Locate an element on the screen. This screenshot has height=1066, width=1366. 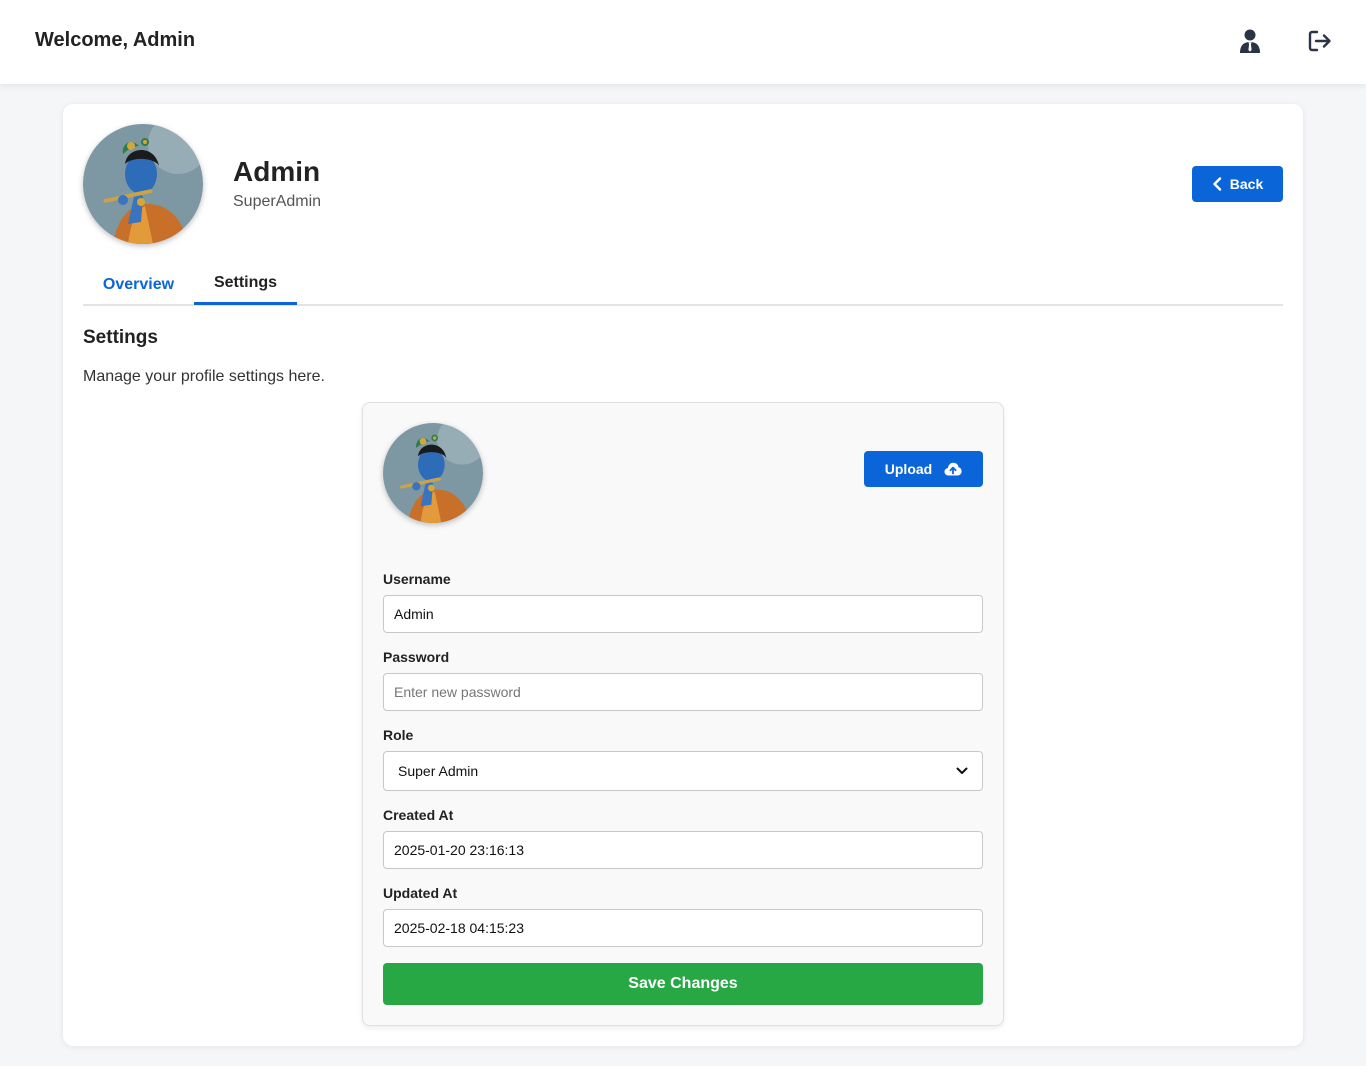
tab-overview: Overview is located at coordinates (138, 285).